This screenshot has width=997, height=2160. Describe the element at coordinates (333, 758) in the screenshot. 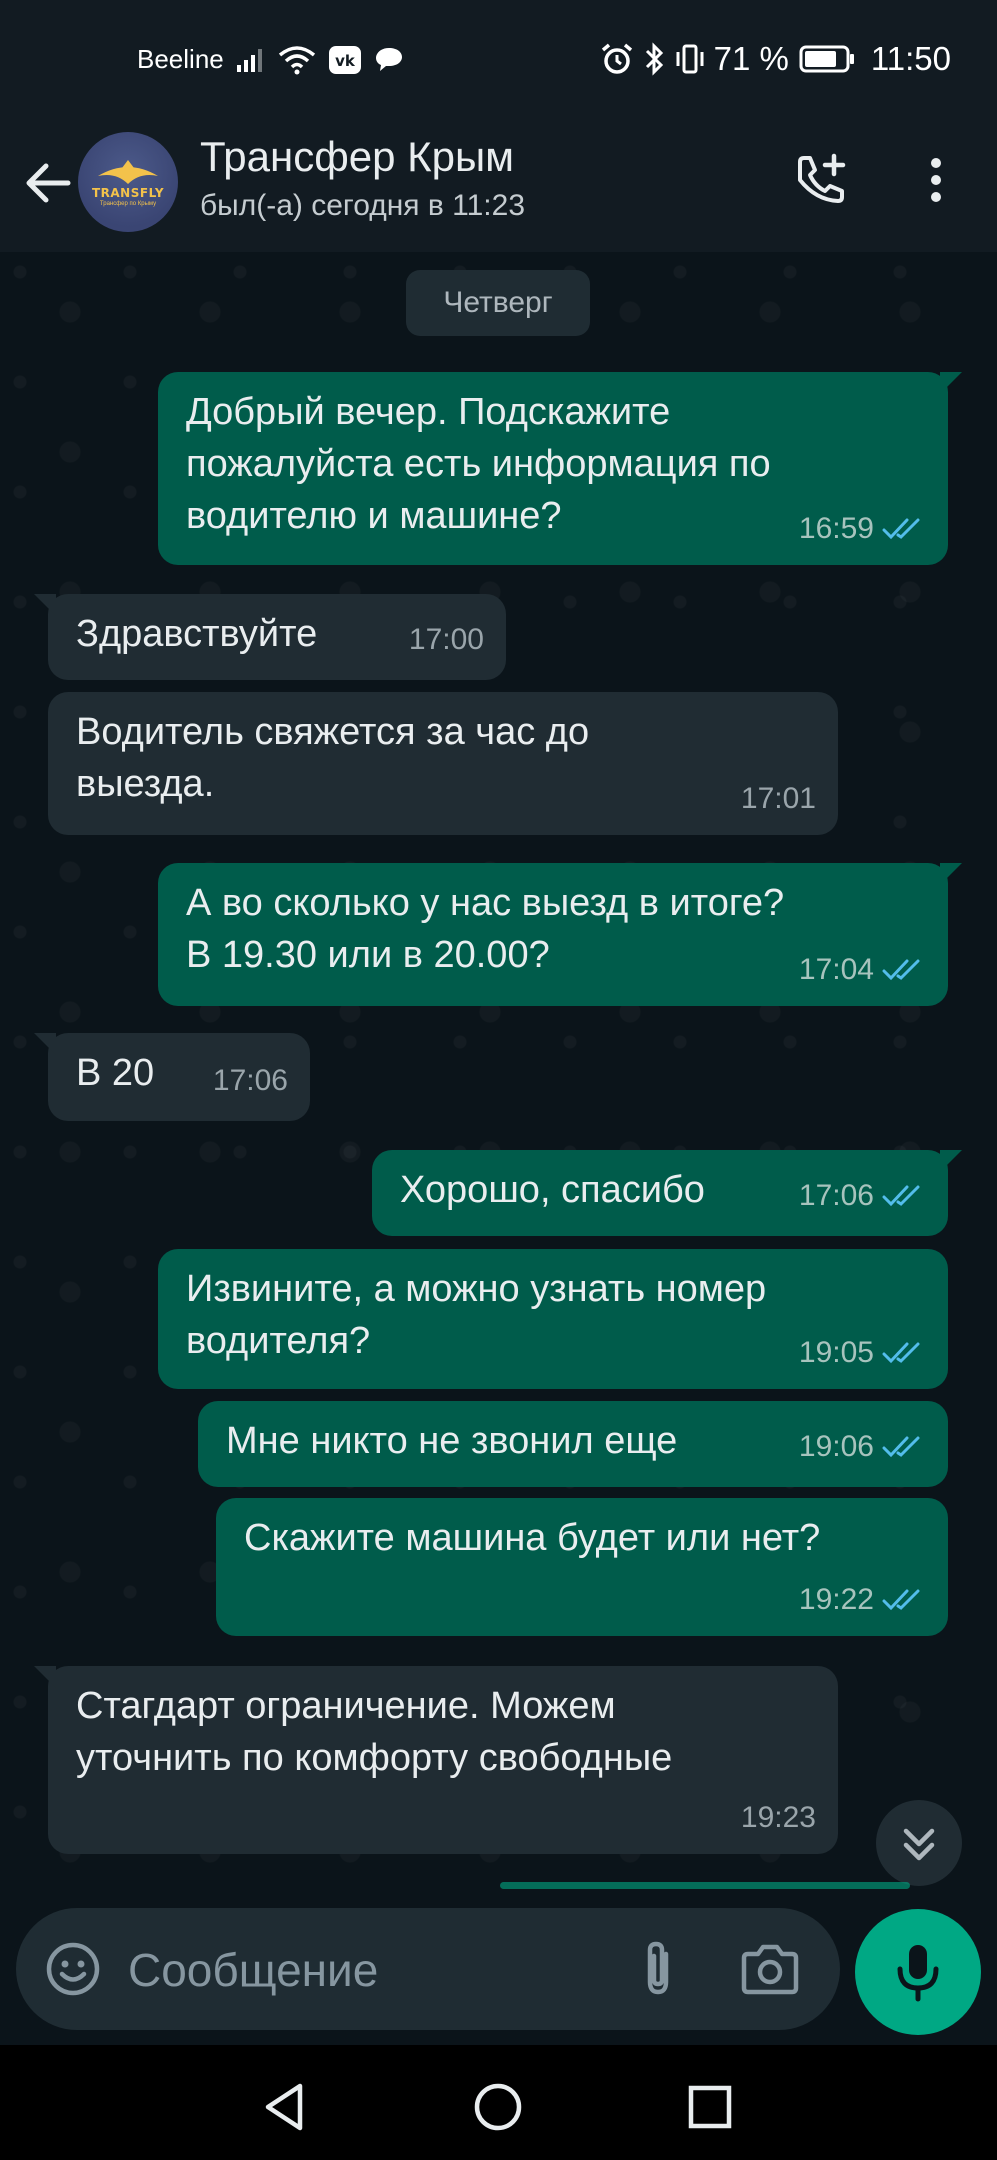

I see `message-text: Водитель свяжется за час до выезда.` at that location.